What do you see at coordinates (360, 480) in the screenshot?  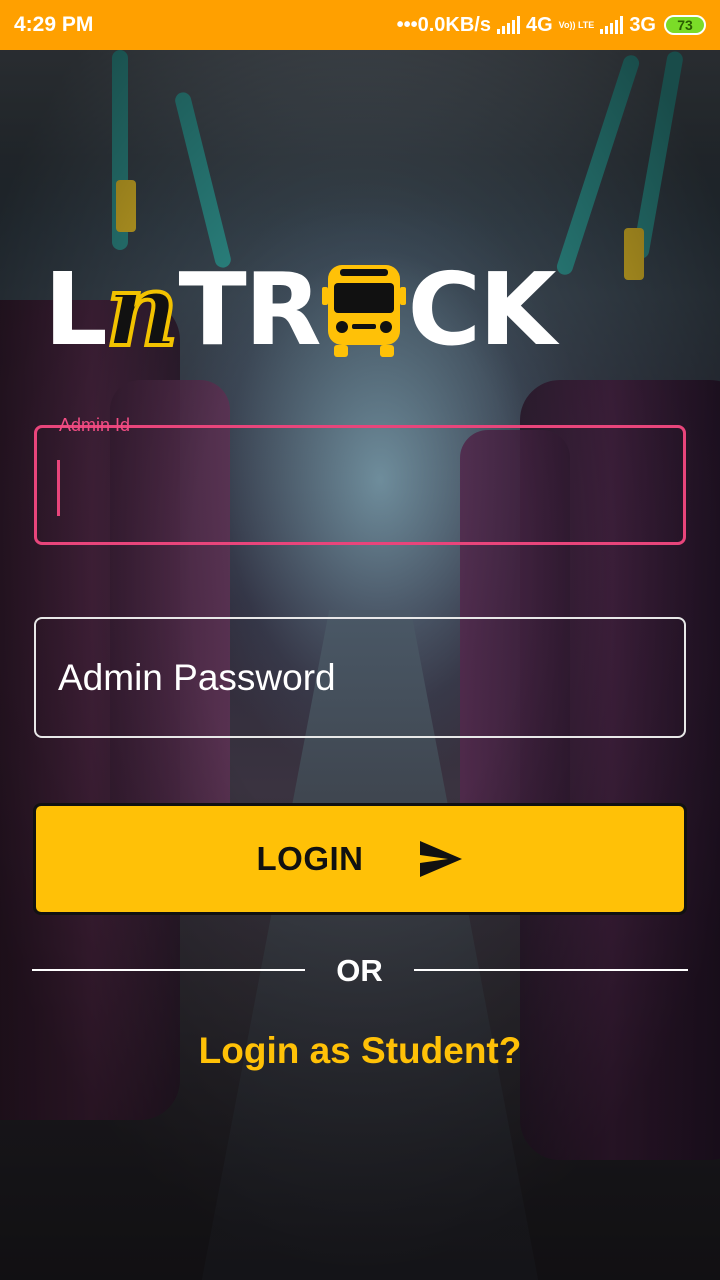 I see `admin-id-field: Admin Id` at bounding box center [360, 480].